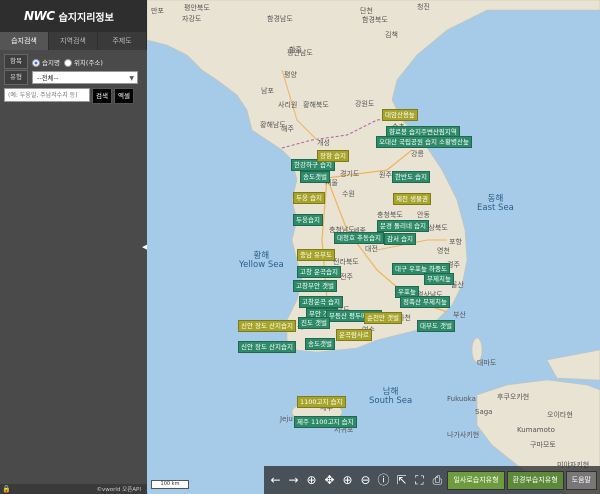  What do you see at coordinates (535, 480) in the screenshot?
I see `env-wetland-type-button: 환경부습지유형` at bounding box center [535, 480].